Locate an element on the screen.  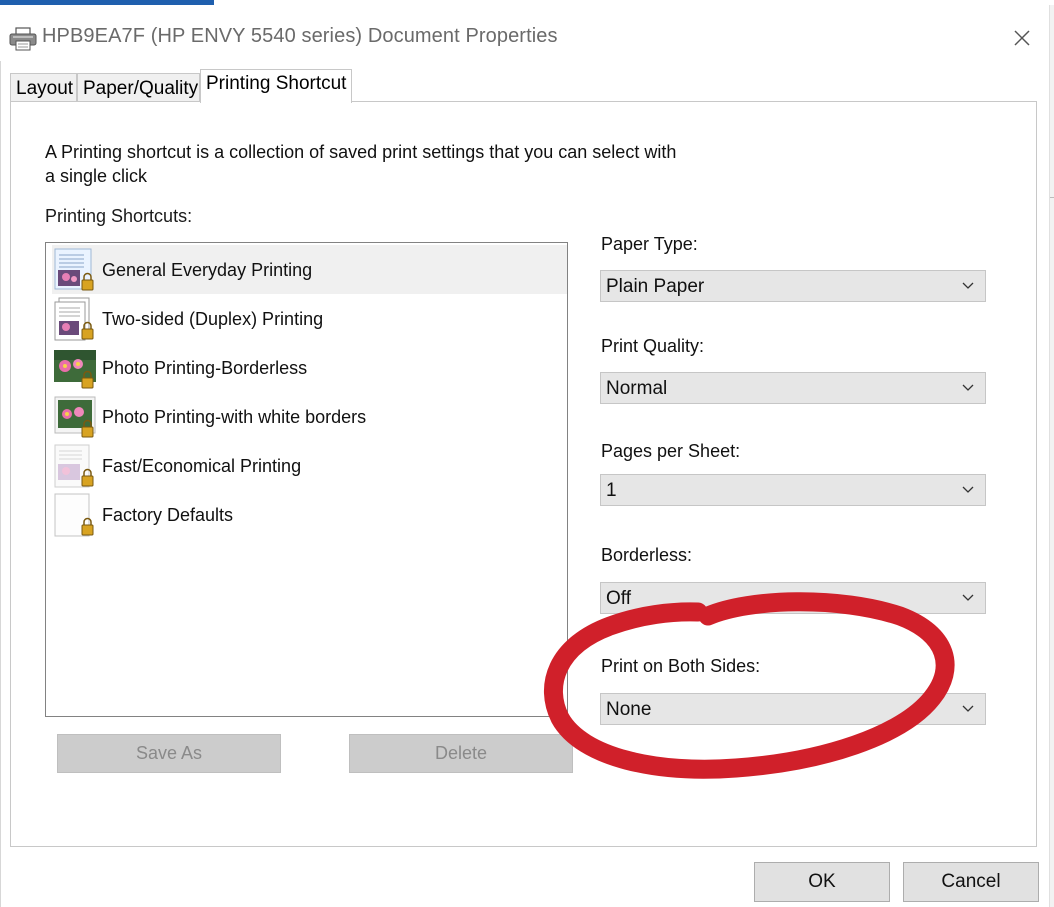
background-window-edge is located at coordinates (1051, 456).